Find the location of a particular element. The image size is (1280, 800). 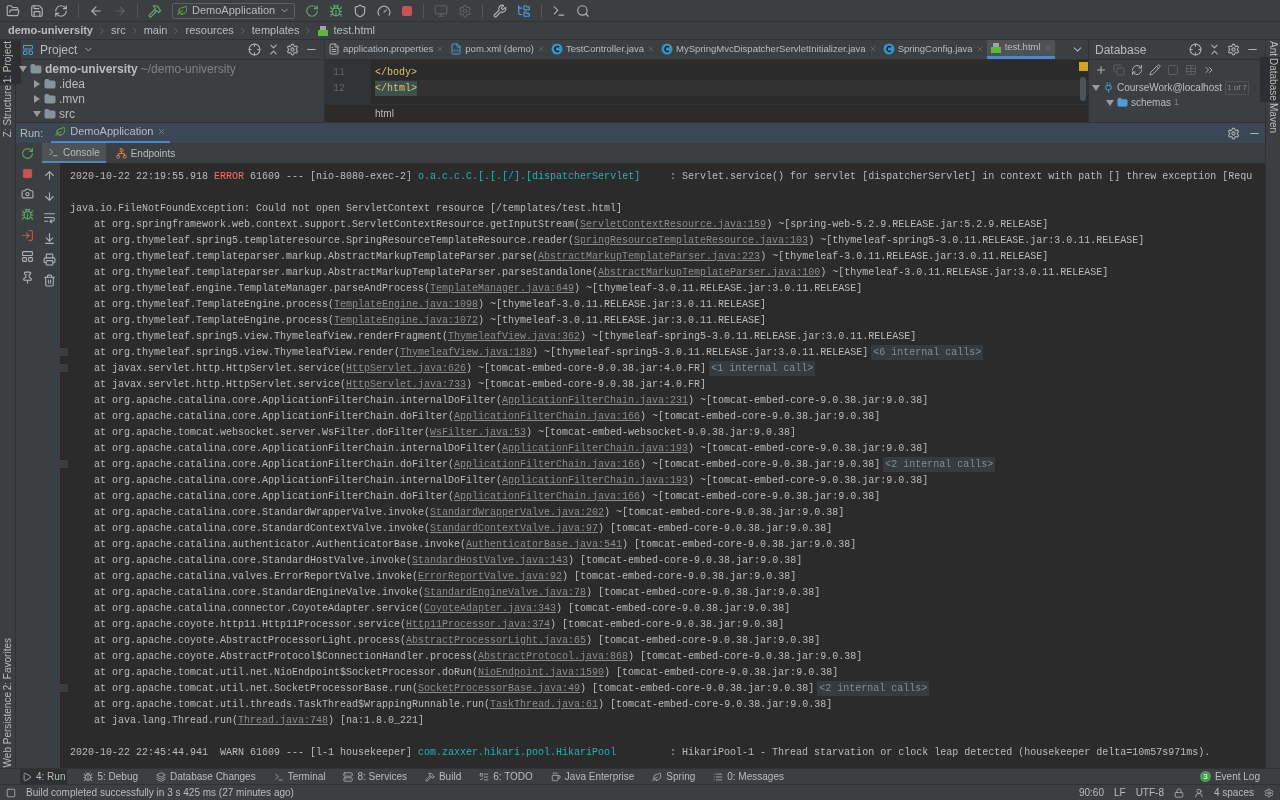

source-link: AbstractProtocol.java:868 is located at coordinates (553, 656).